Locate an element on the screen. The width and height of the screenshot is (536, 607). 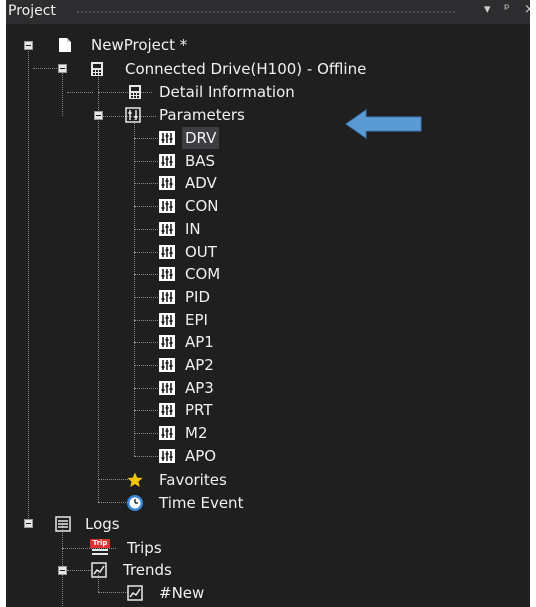
tree-label-param-m2: M2 is located at coordinates (196, 433).